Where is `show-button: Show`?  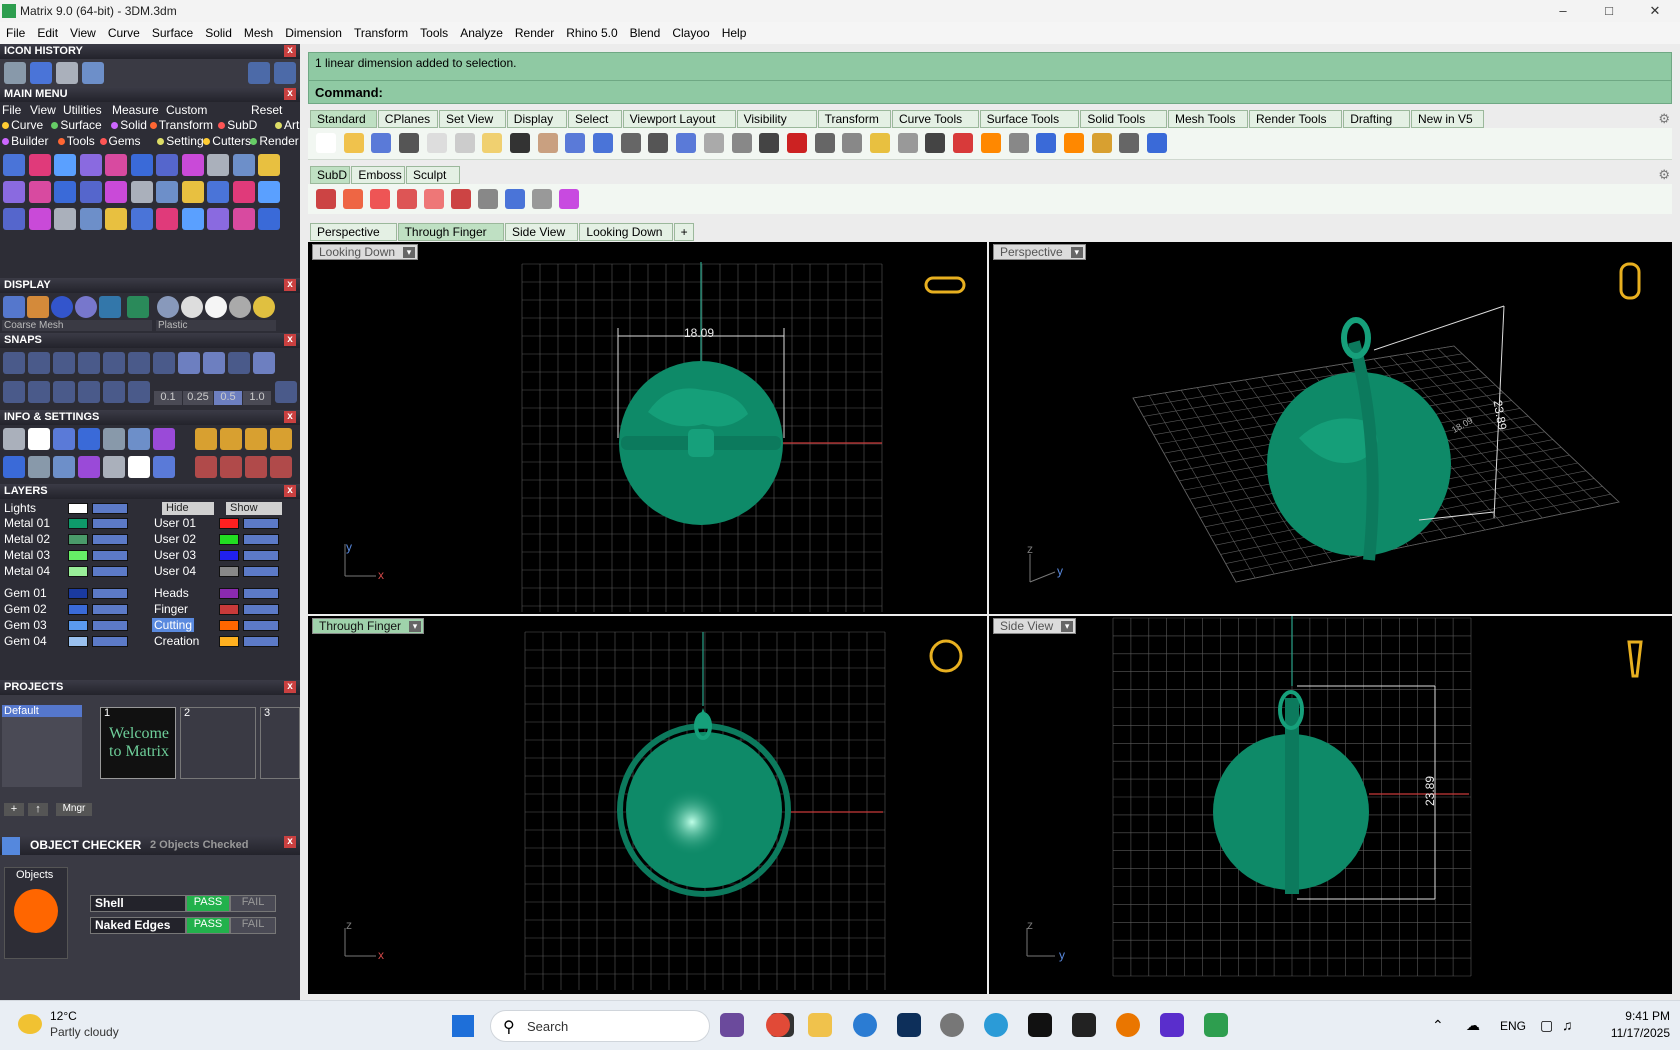 show-button: Show is located at coordinates (254, 508).